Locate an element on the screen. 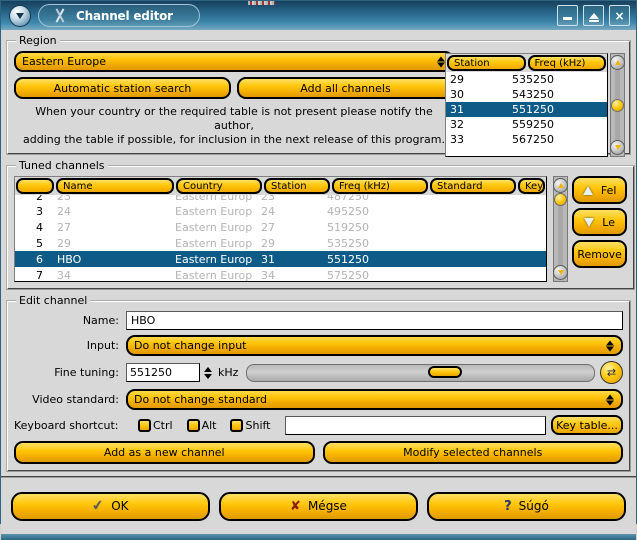 This screenshot has width=637, height=540. station-row: 29 535250 is located at coordinates (526, 79).